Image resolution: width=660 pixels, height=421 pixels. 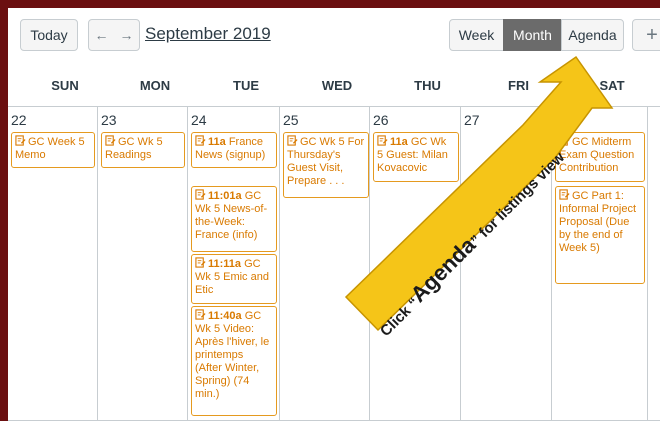 What do you see at coordinates (234, 150) in the screenshot?
I see `calendar-event: 11a France News (signup)` at bounding box center [234, 150].